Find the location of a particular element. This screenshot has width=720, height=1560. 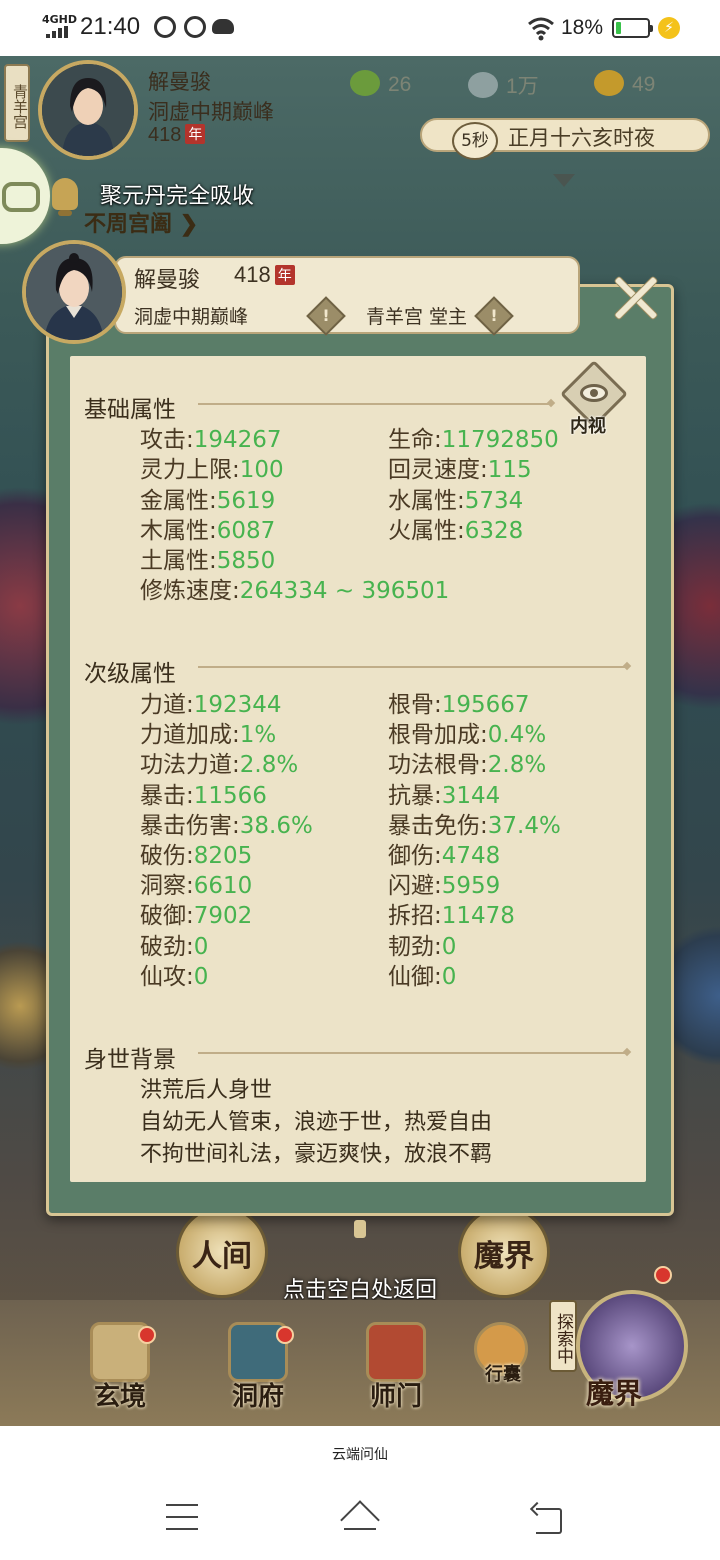

stat-value: 194267 is located at coordinates (237, 440).